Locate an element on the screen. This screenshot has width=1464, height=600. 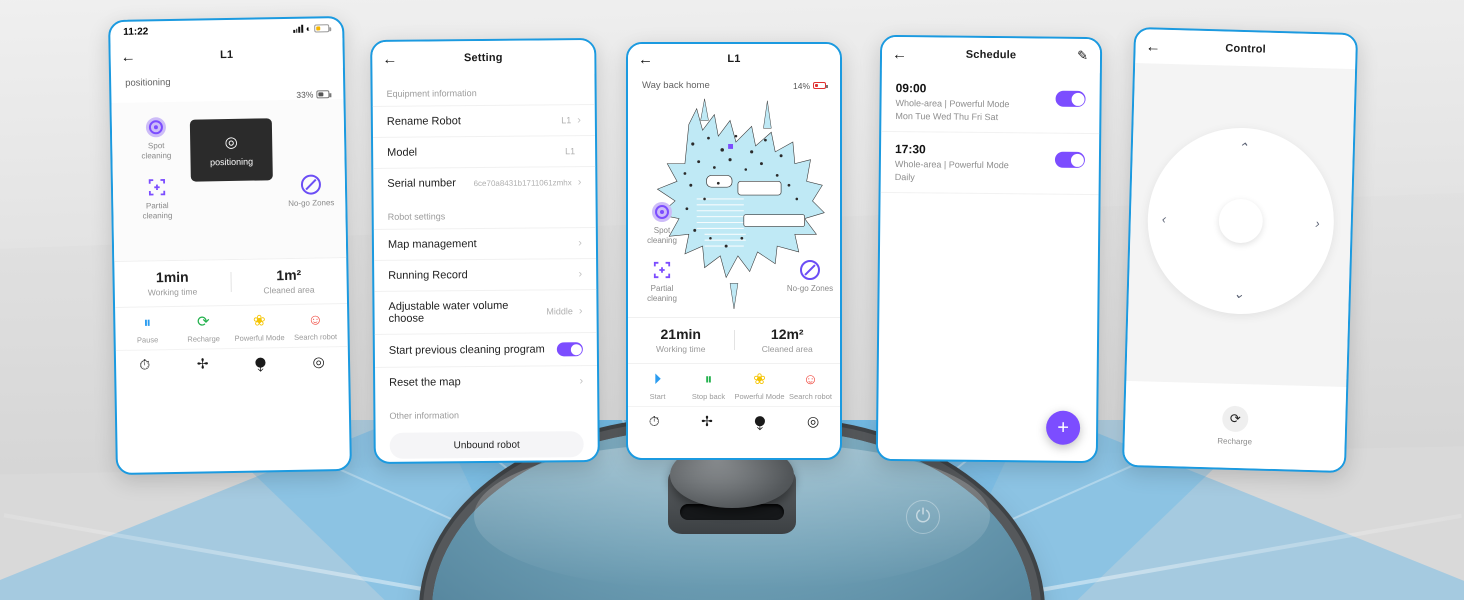
app-bar: ← L1 is located at coordinates (734, 59).